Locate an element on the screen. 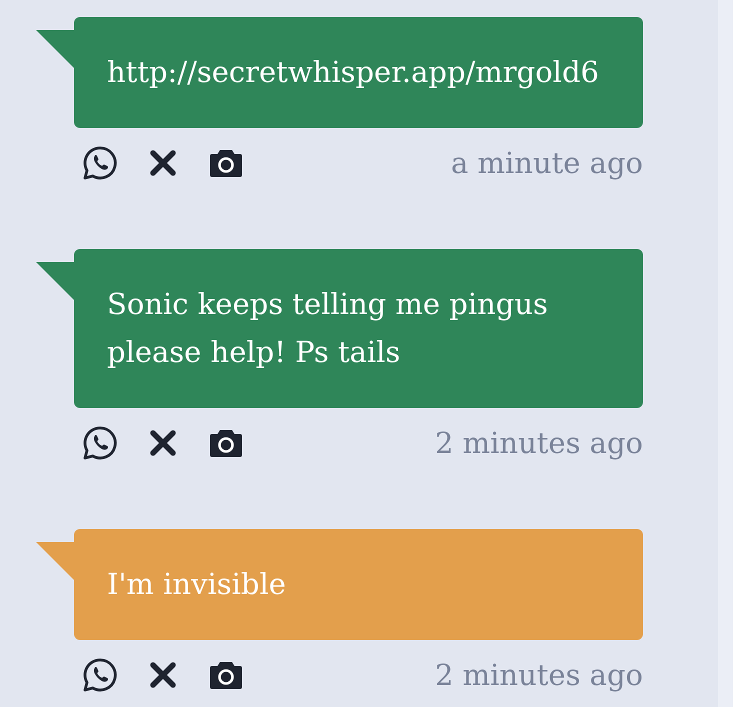  message-time: a minute ago is located at coordinates (547, 163).